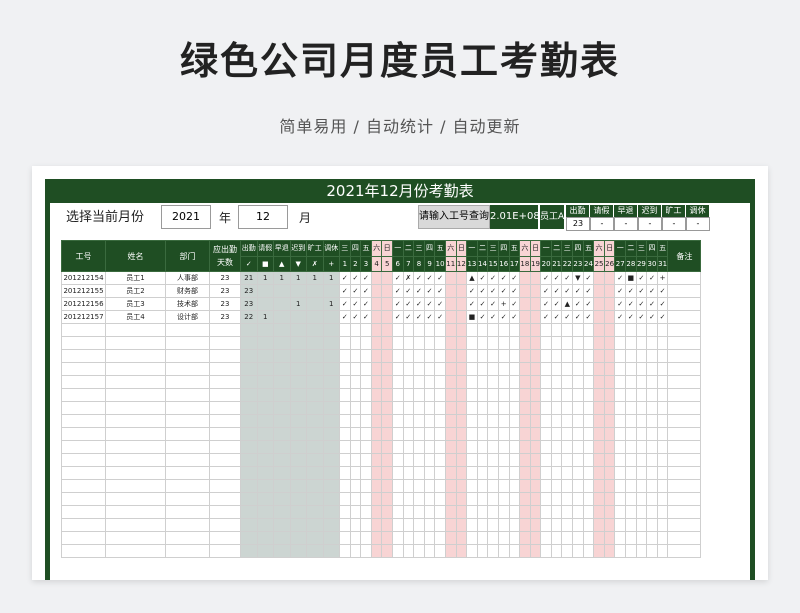 The height and width of the screenshot is (613, 800). I want to click on stat-symbol: ✓, so click(249, 264).